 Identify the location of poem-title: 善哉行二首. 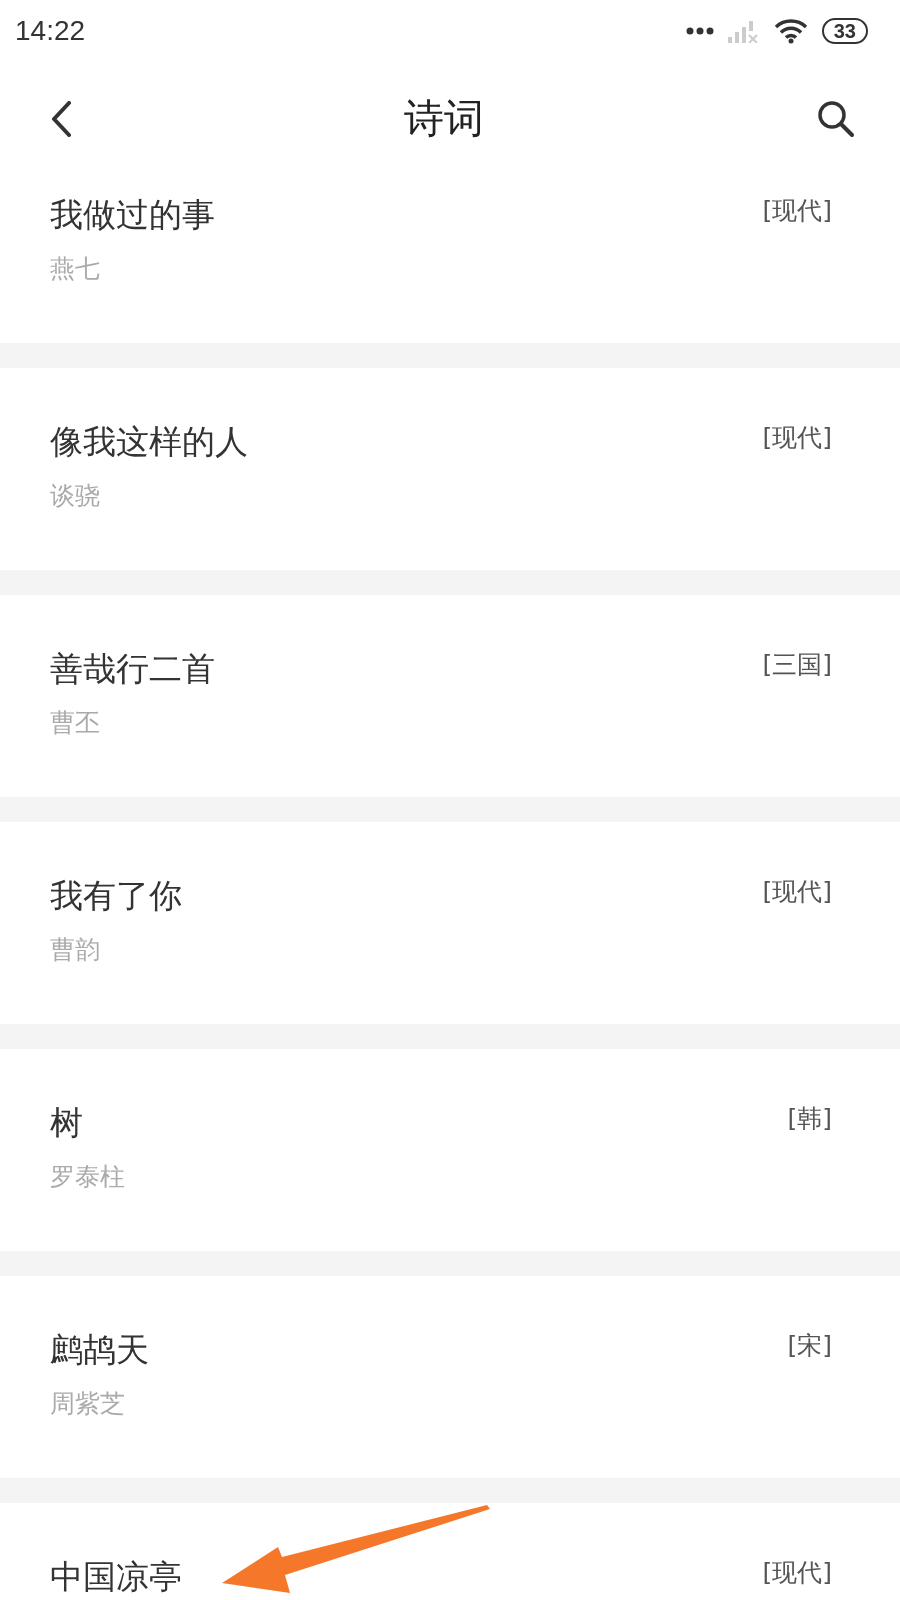
(132, 669).